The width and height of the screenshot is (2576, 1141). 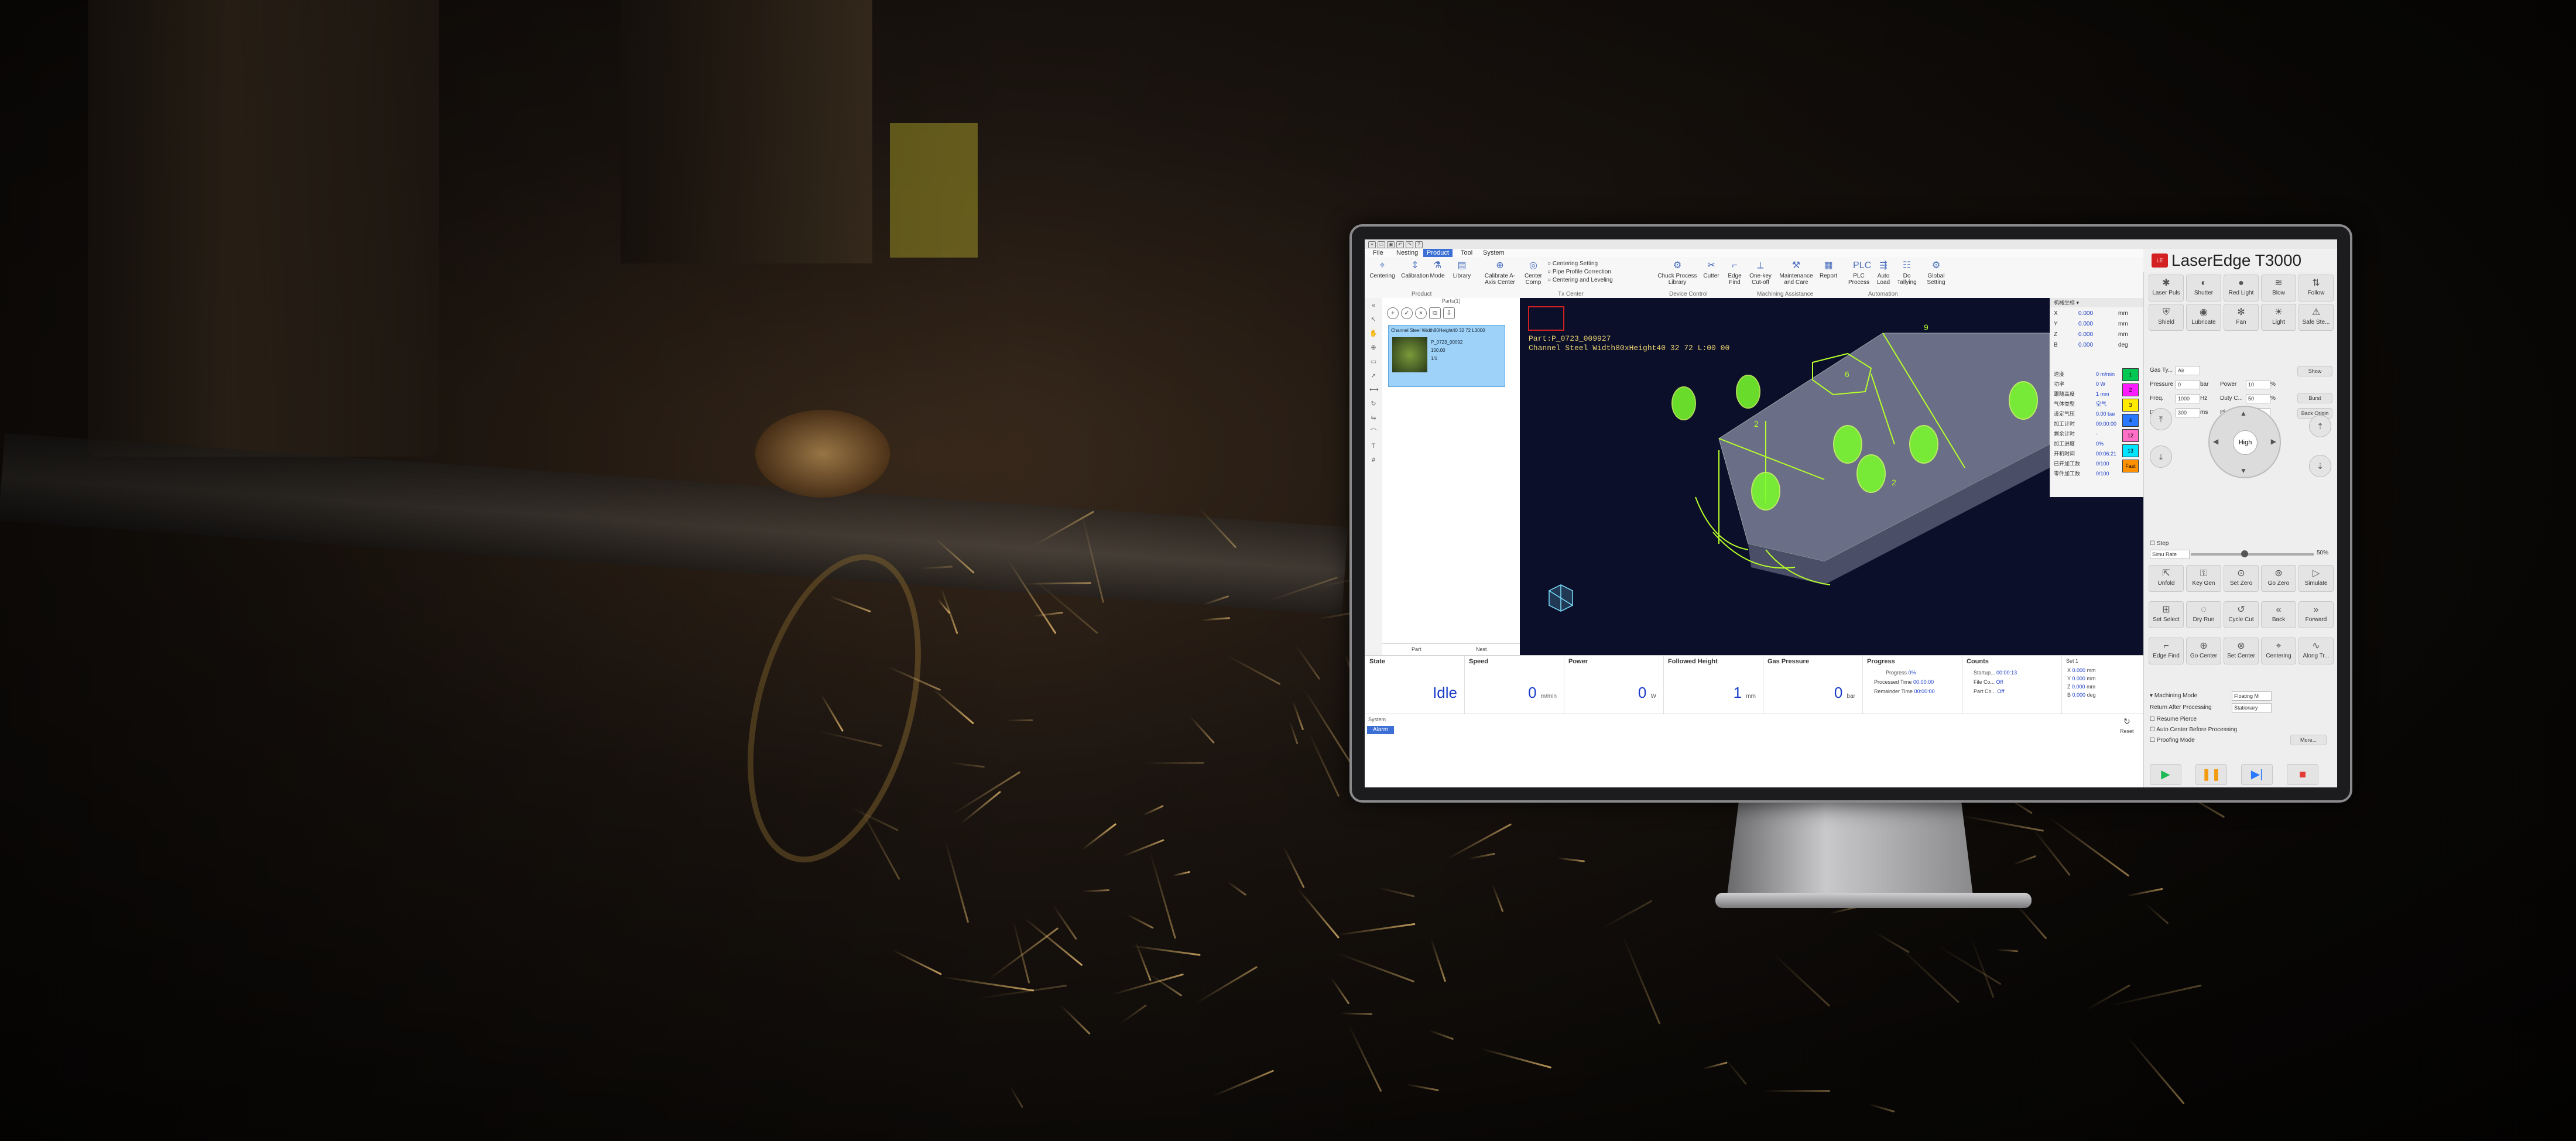 What do you see at coordinates (1907, 273) in the screenshot?
I see `do-tallying-button: ☷ Do Tallying` at bounding box center [1907, 273].